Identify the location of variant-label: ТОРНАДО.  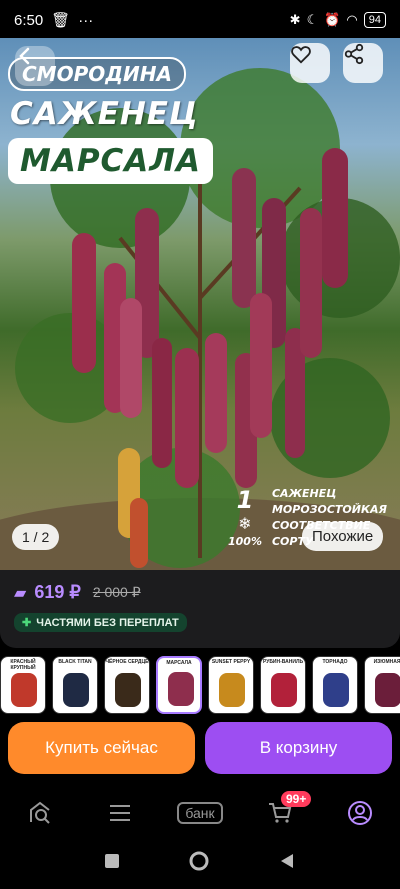
(335, 662).